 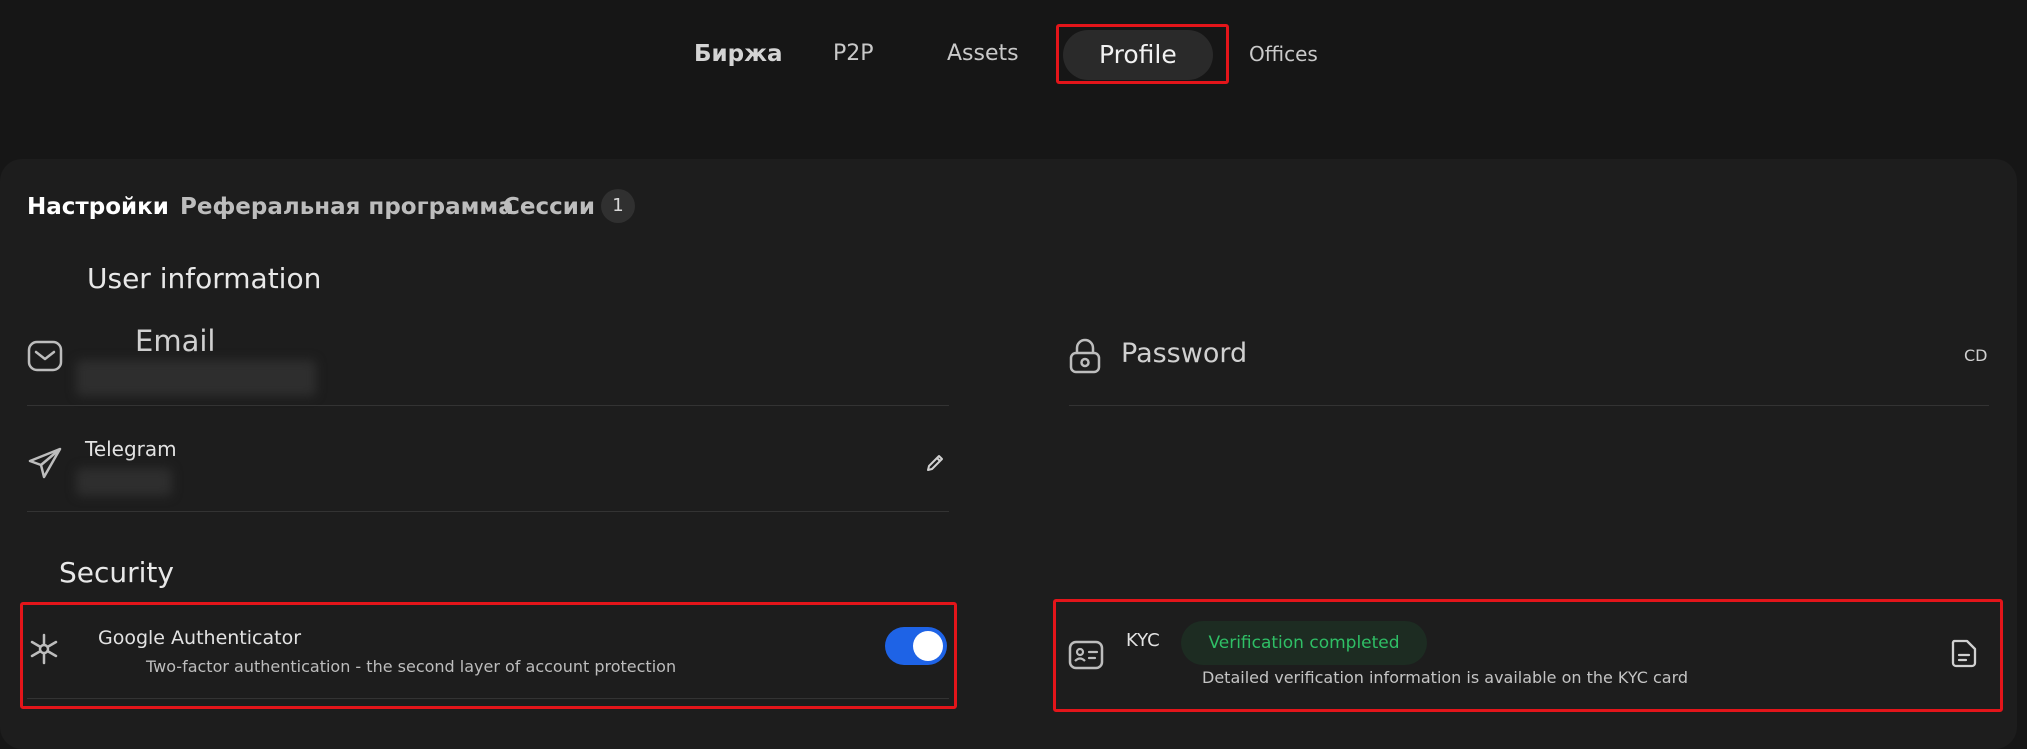 I want to click on telegram-label: Telegram, so click(x=131, y=449).